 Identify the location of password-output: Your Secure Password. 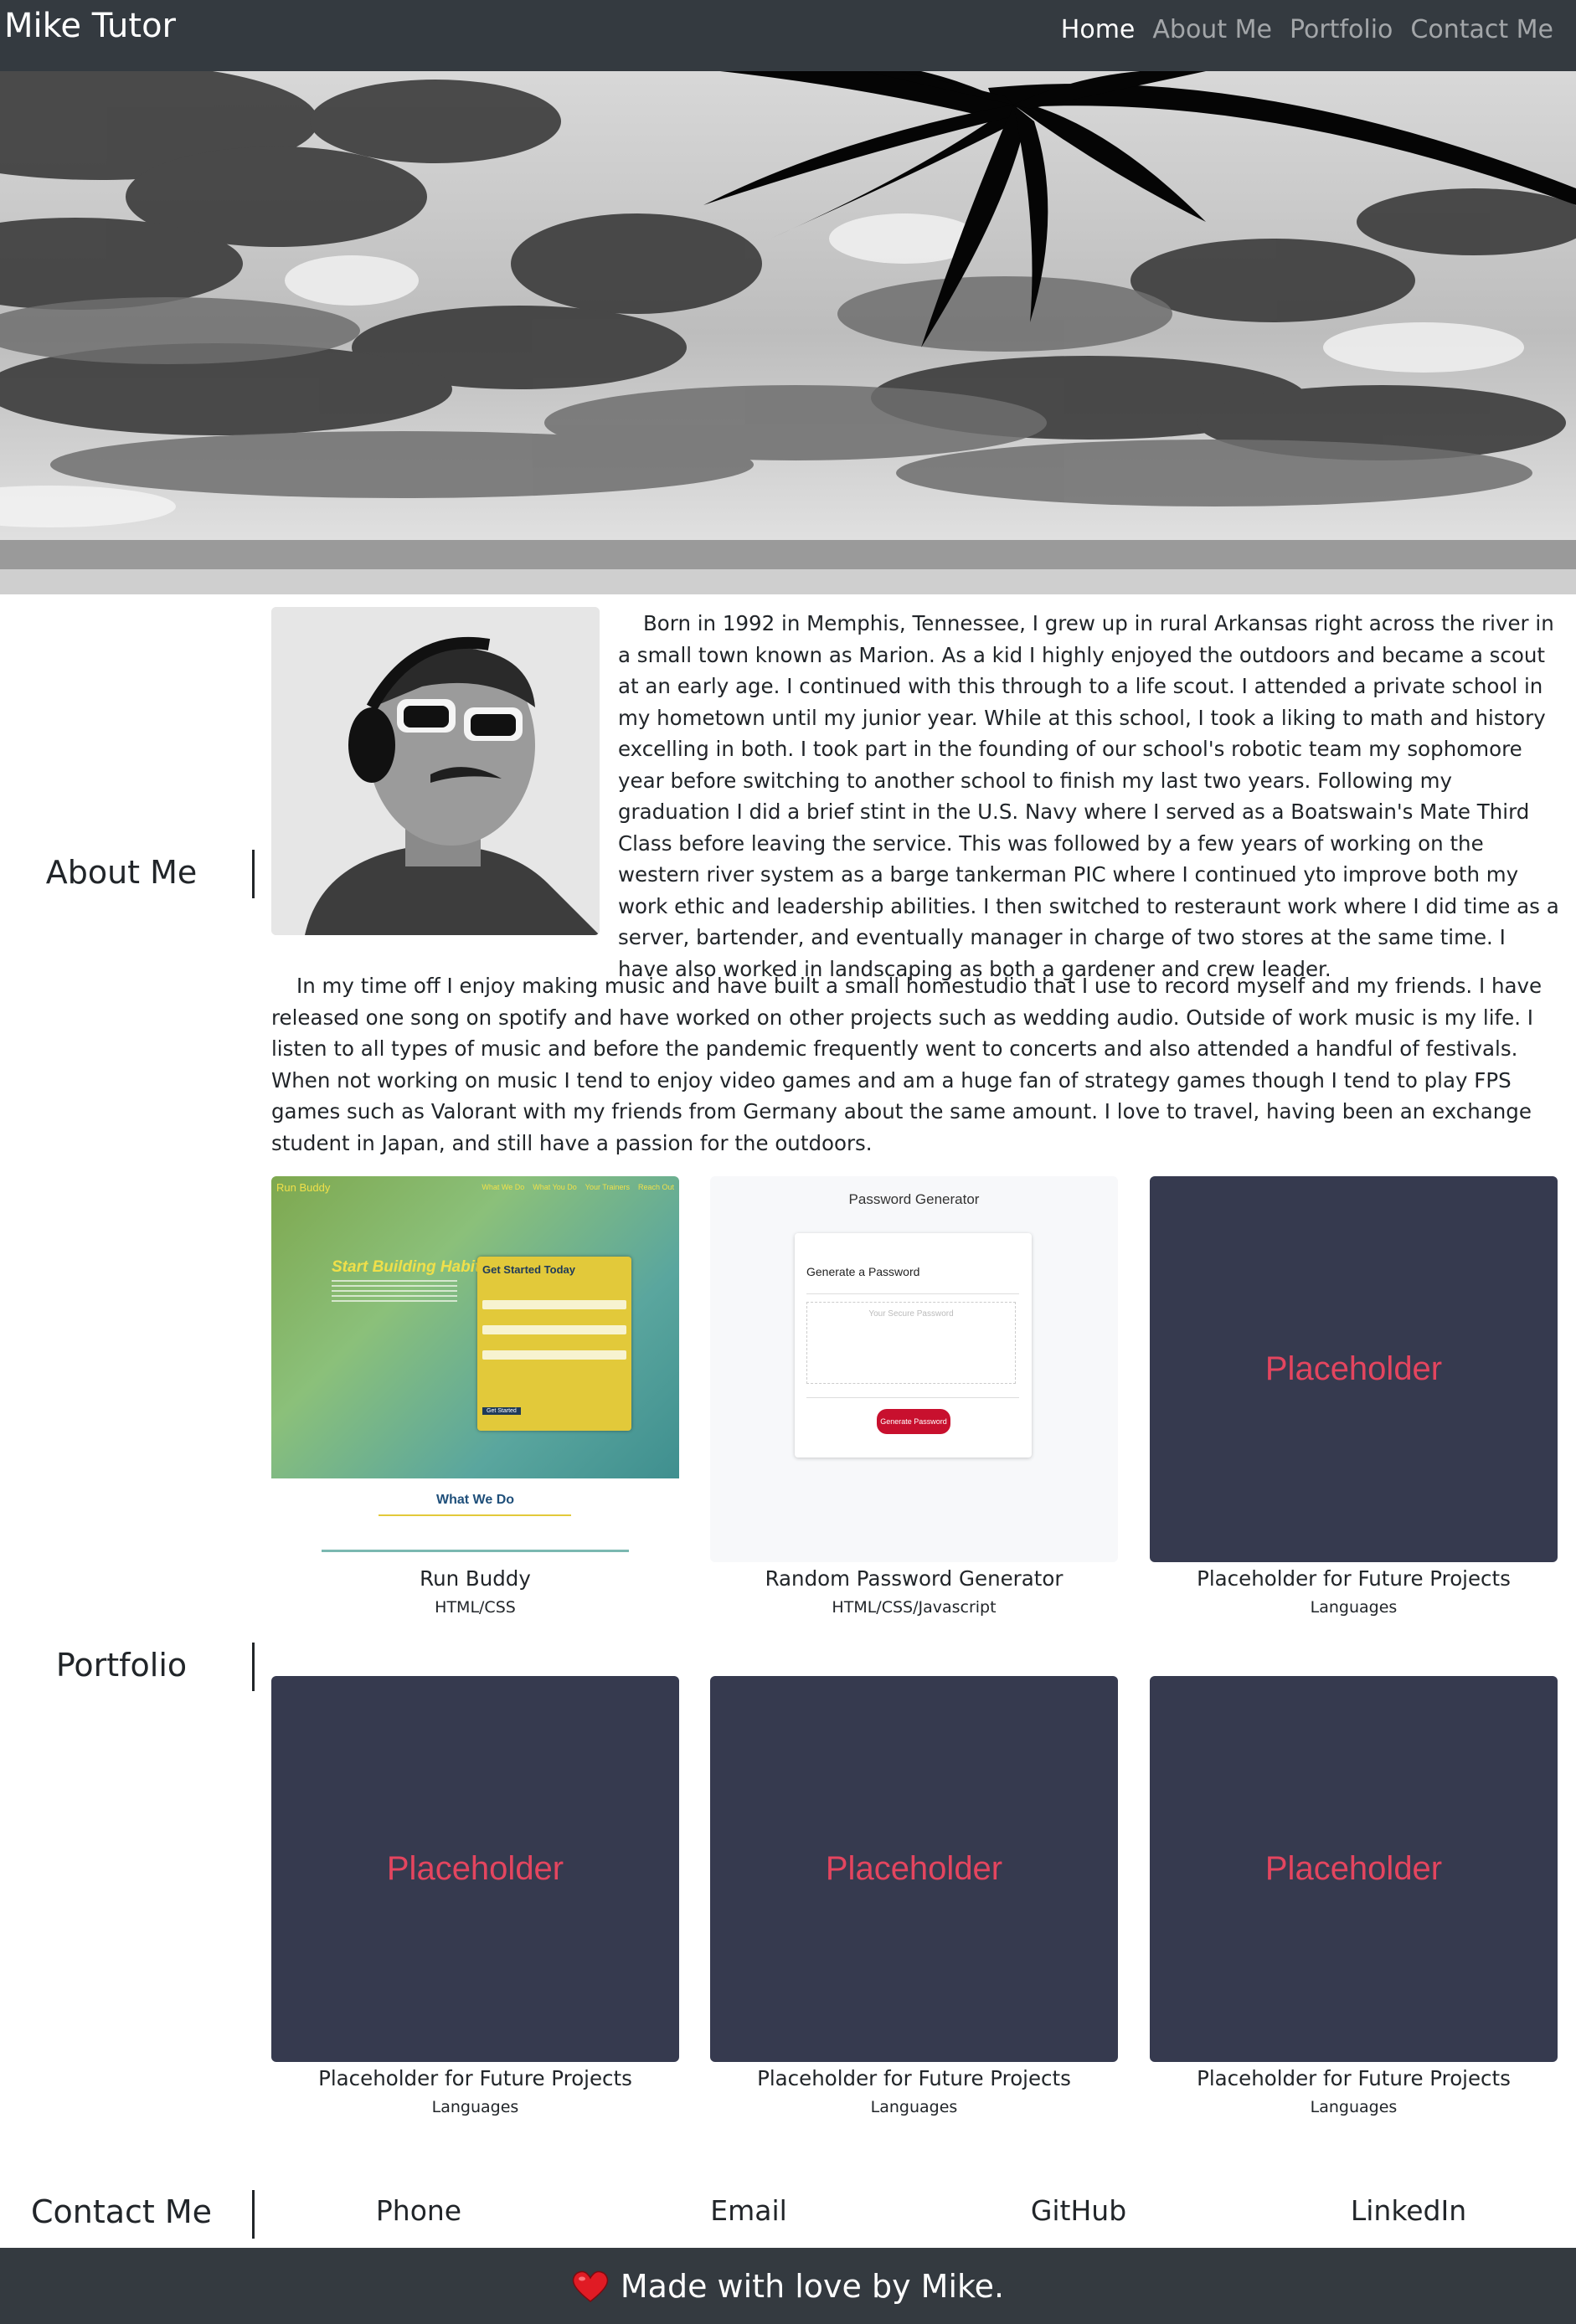
(911, 1343).